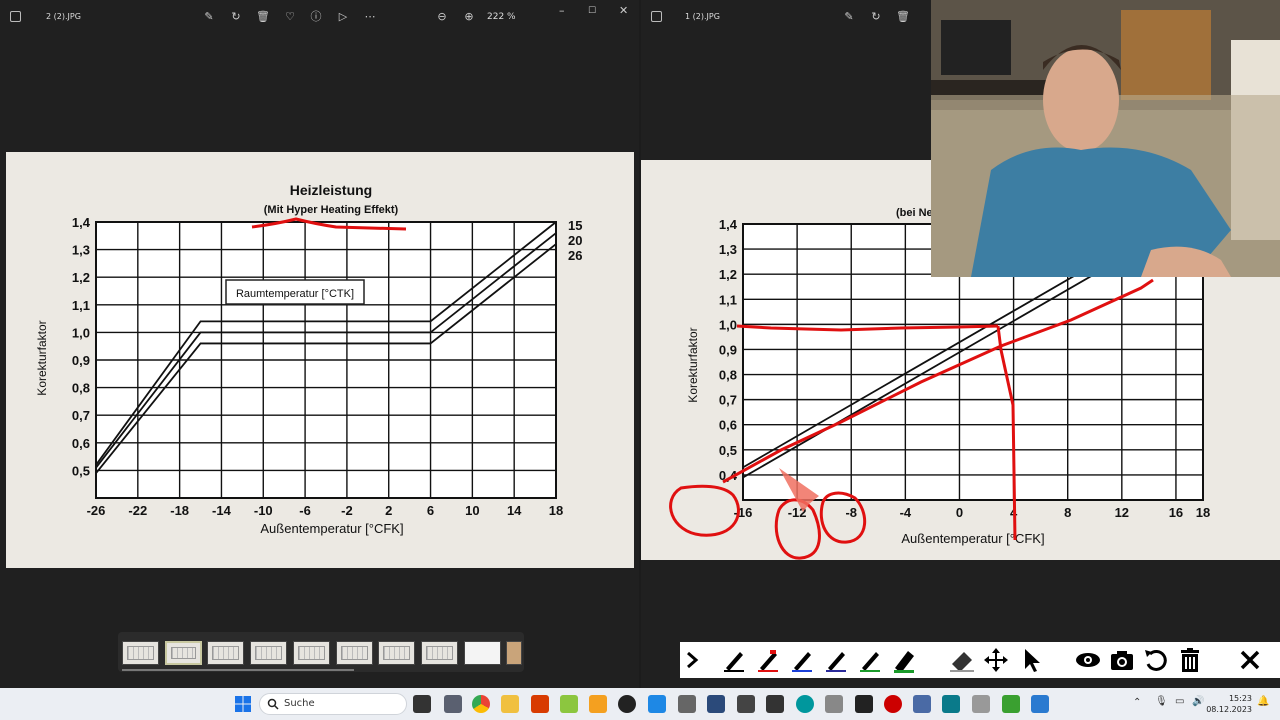 This screenshot has height=720, width=1280. Describe the element at coordinates (575, 240) in the screenshot. I see `series-label: 20` at that location.